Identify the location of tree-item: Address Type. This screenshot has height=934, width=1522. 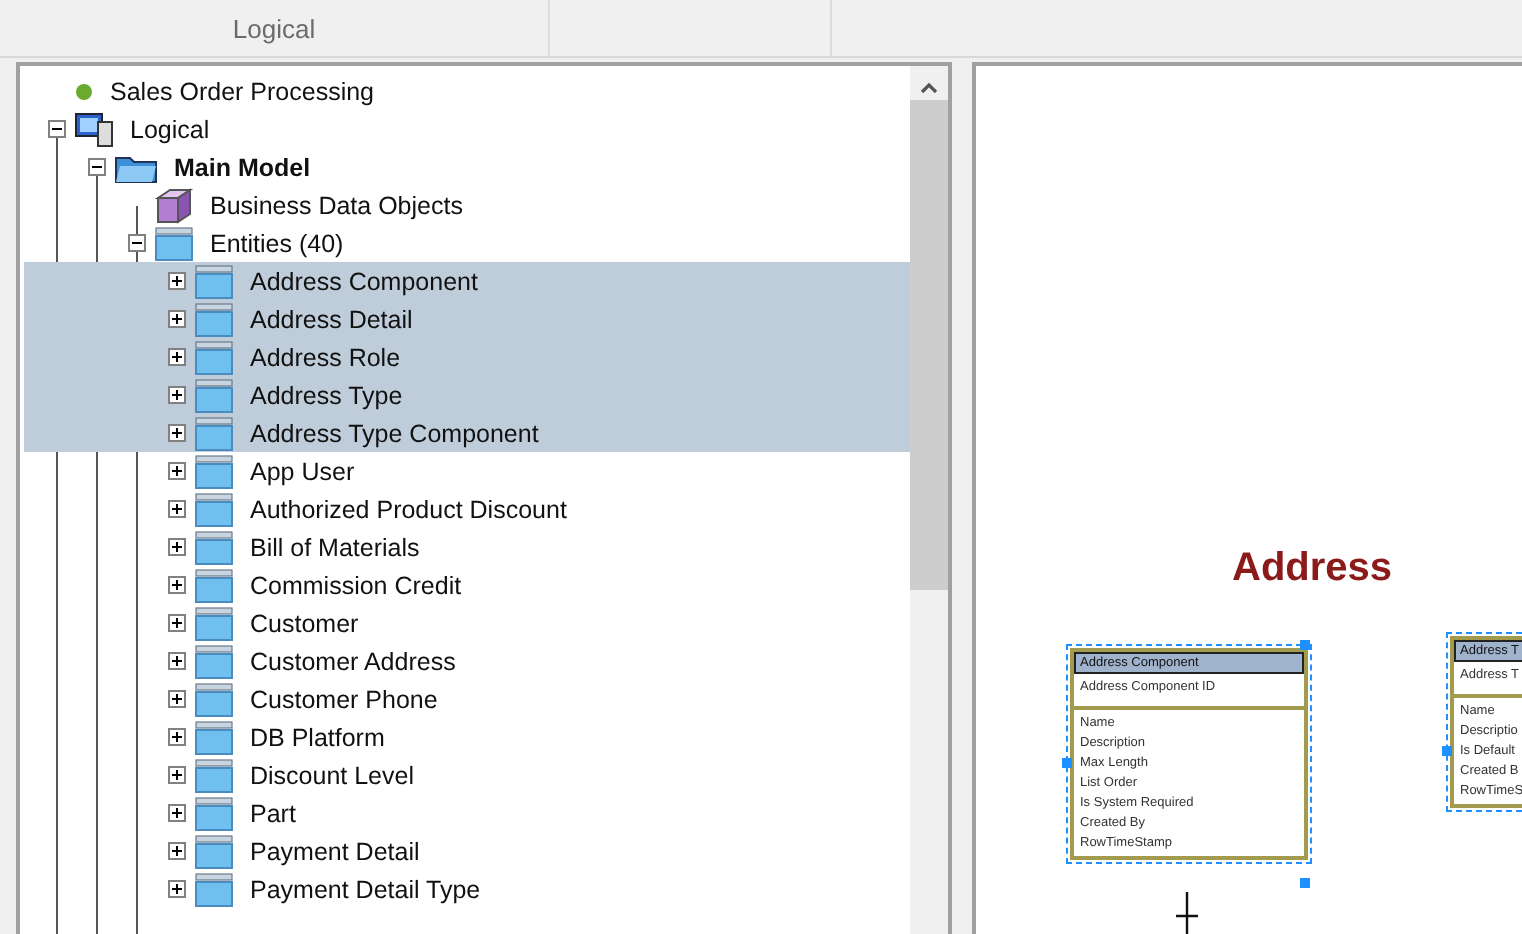
(467, 395).